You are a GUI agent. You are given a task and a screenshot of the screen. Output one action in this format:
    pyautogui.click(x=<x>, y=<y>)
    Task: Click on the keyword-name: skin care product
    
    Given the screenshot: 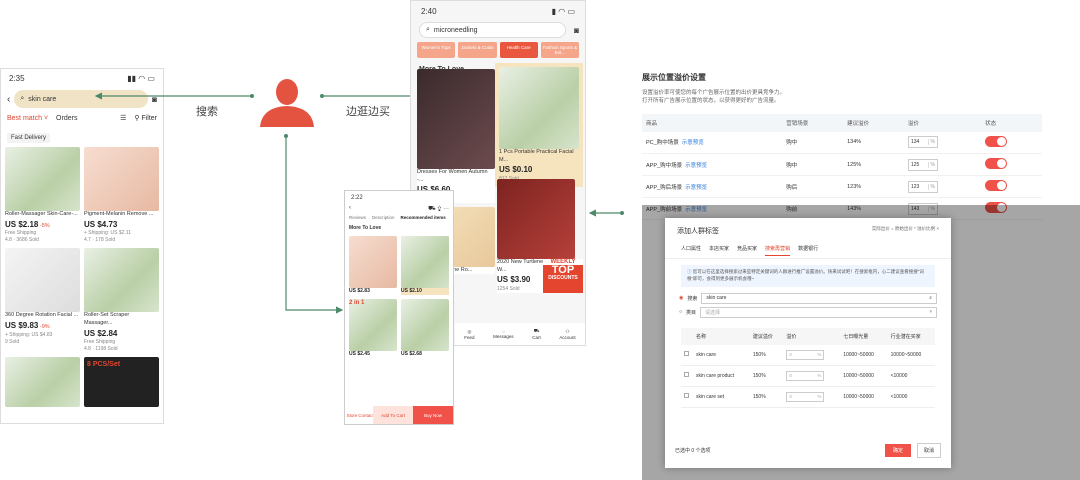 What is the action you would take?
    pyautogui.click(x=721, y=376)
    